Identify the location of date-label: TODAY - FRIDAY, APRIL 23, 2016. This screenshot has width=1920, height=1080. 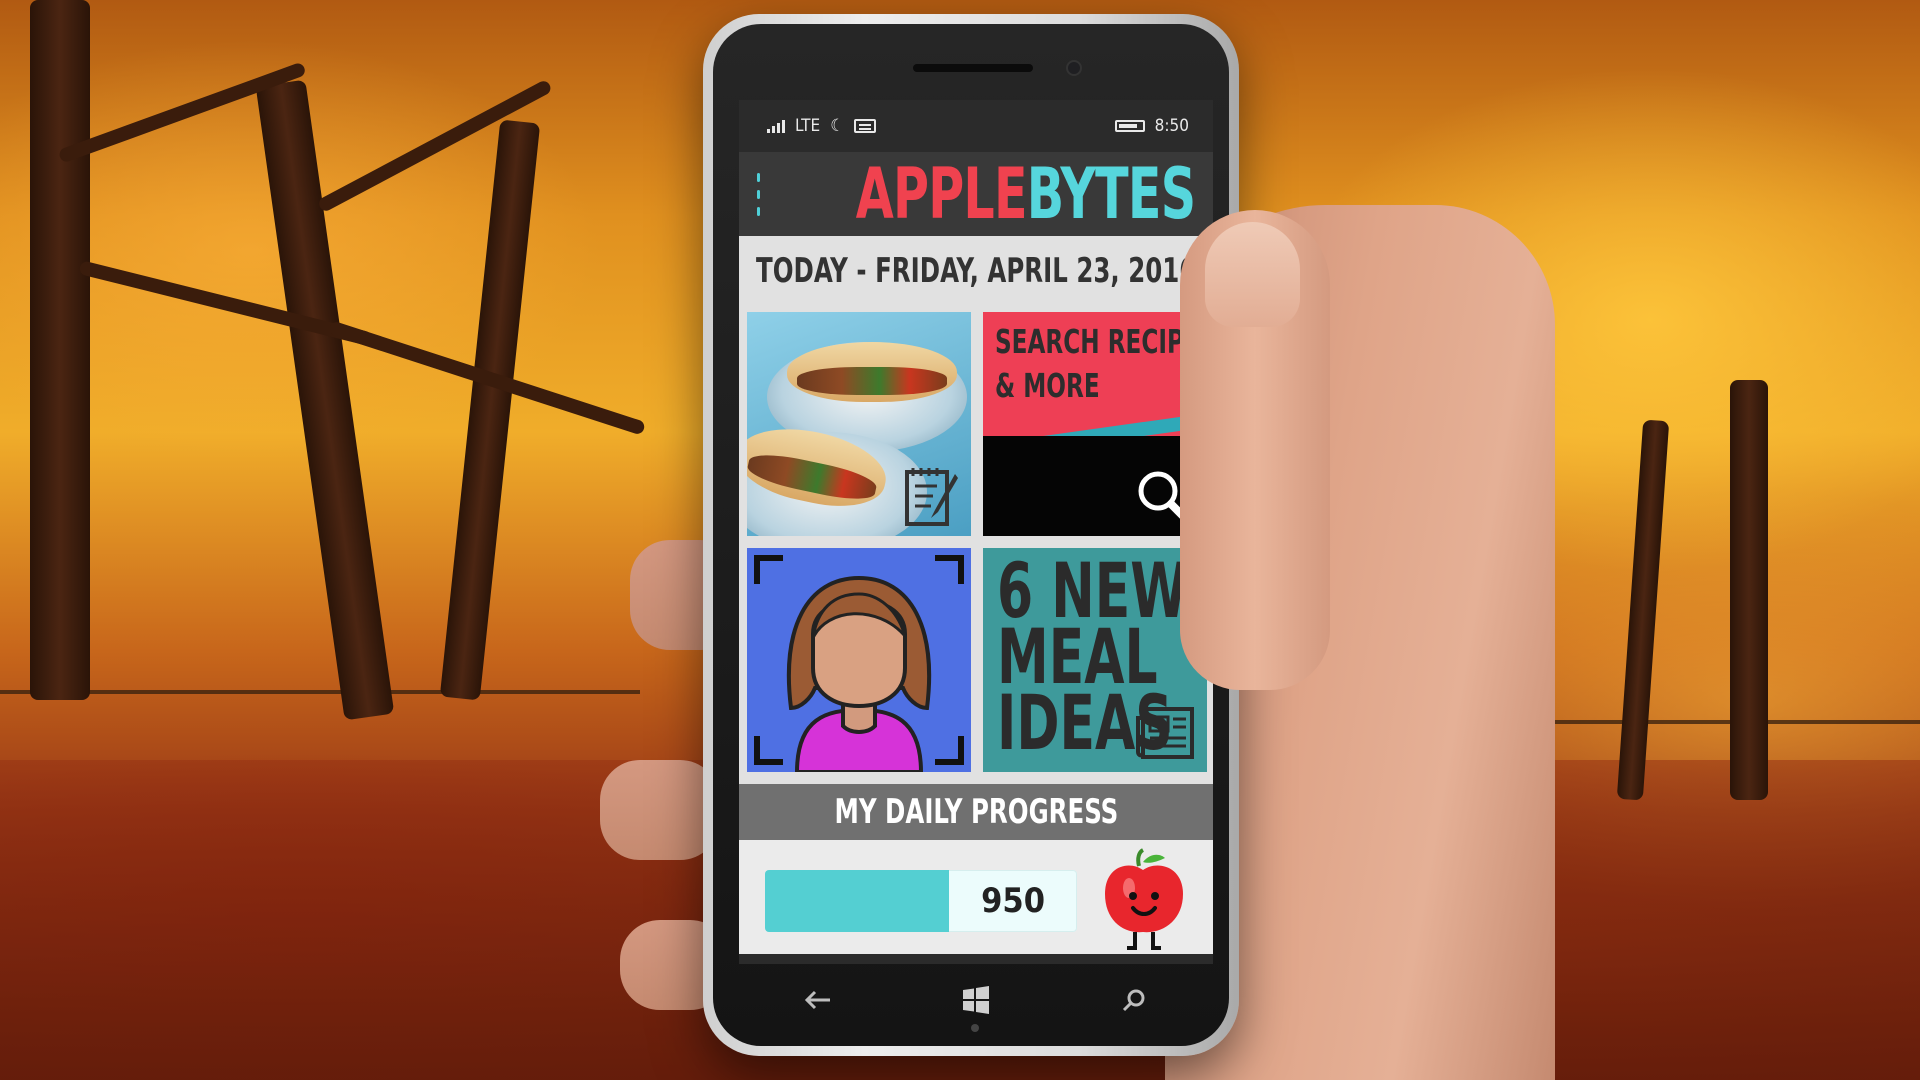
(976, 271).